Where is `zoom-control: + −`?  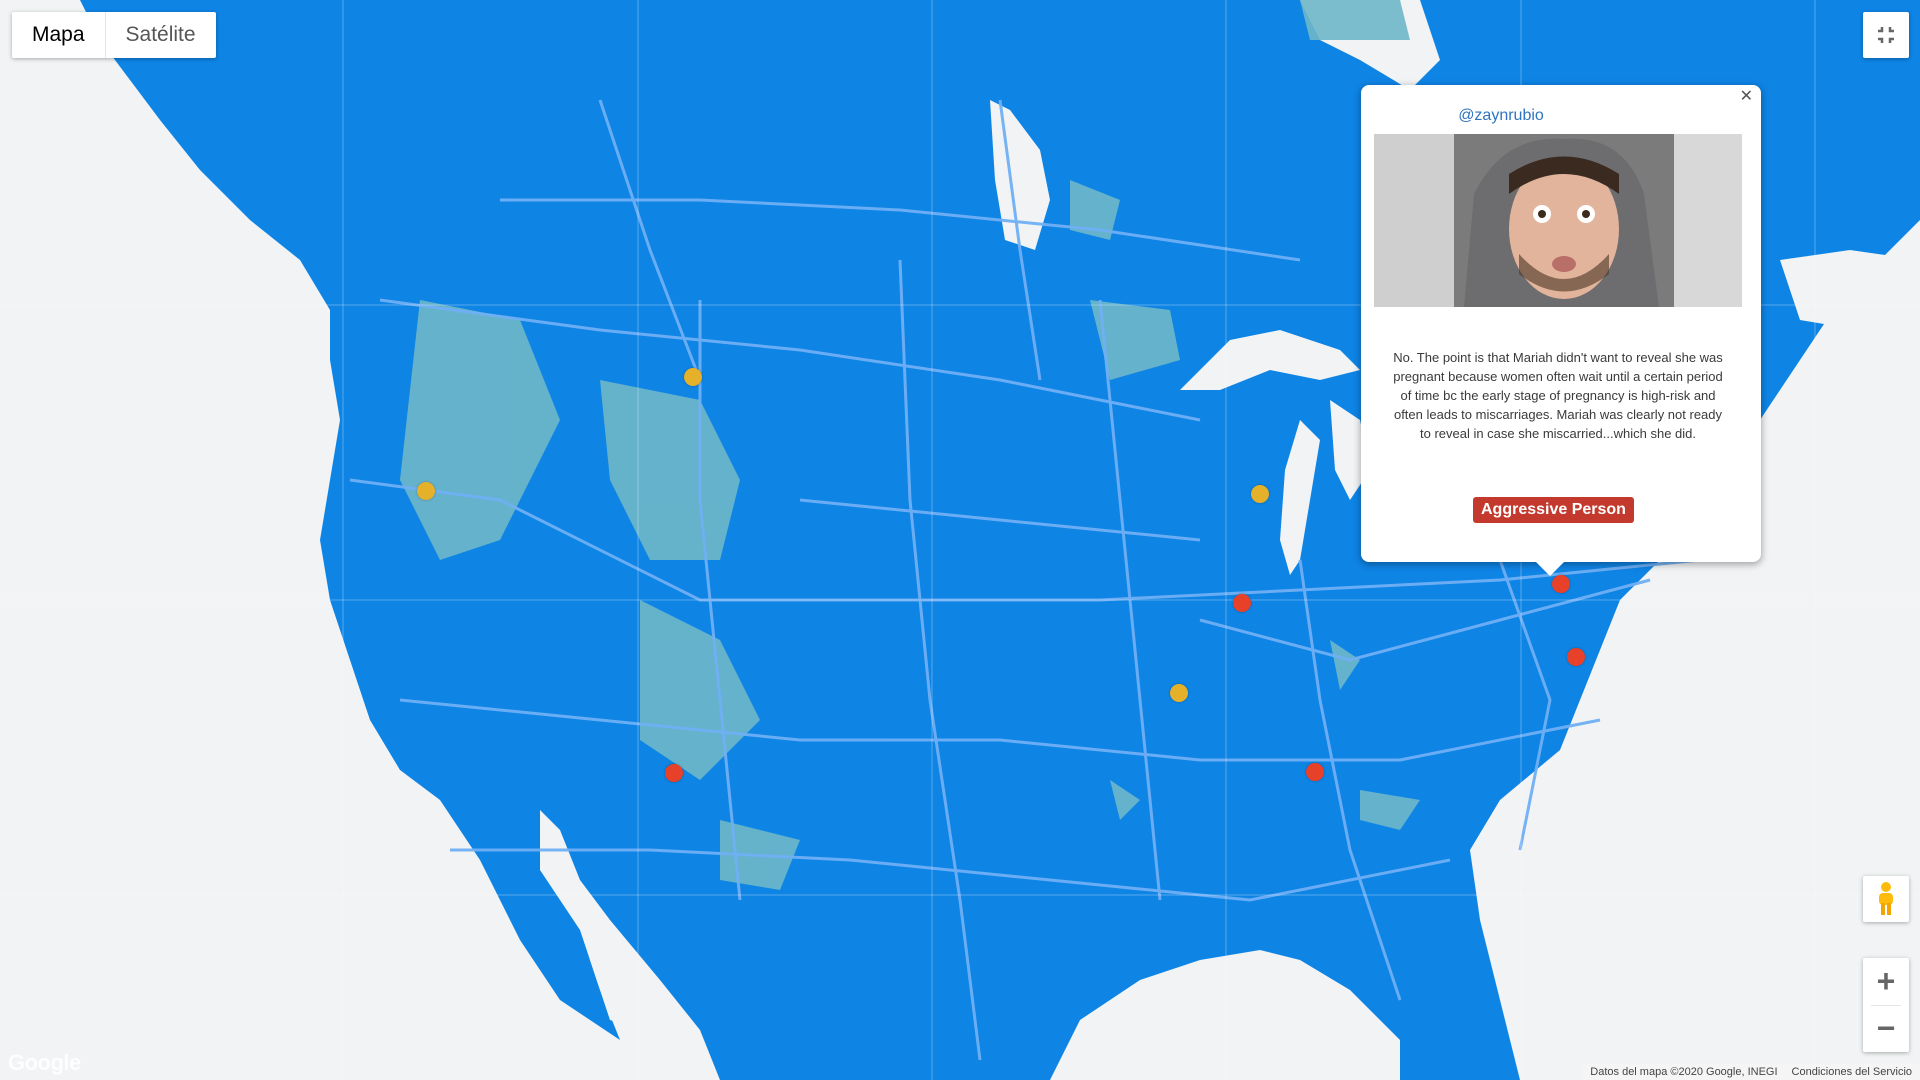
zoom-control: + − is located at coordinates (1886, 1005).